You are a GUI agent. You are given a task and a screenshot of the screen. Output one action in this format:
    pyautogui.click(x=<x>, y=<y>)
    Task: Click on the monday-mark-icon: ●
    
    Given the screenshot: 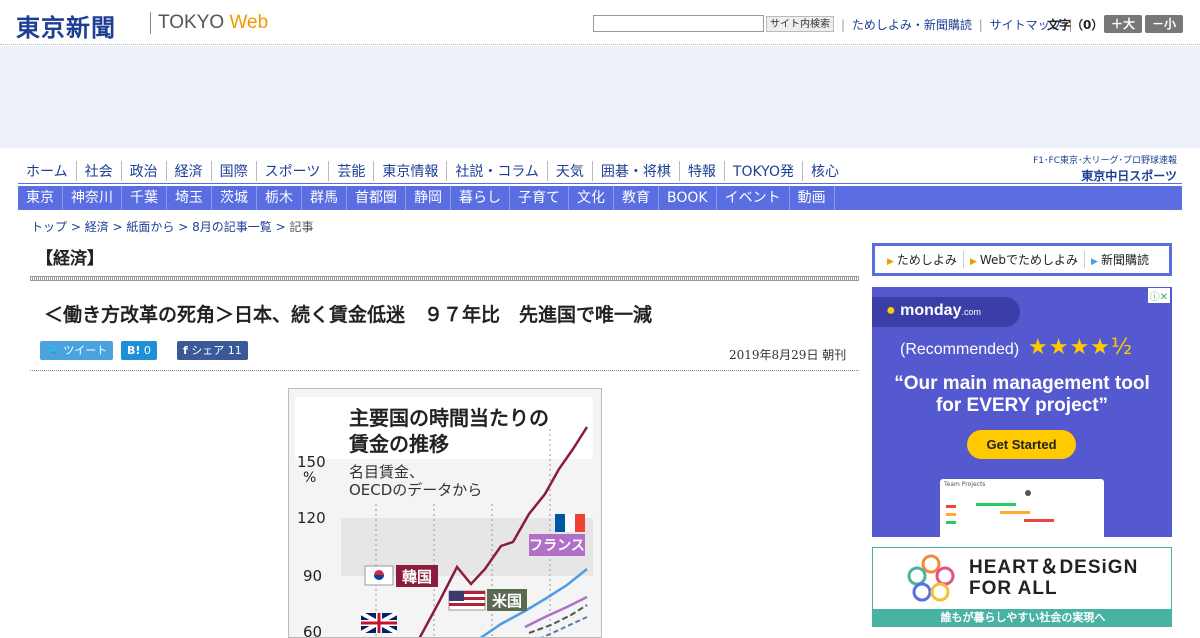 What is the action you would take?
    pyautogui.click(x=891, y=310)
    